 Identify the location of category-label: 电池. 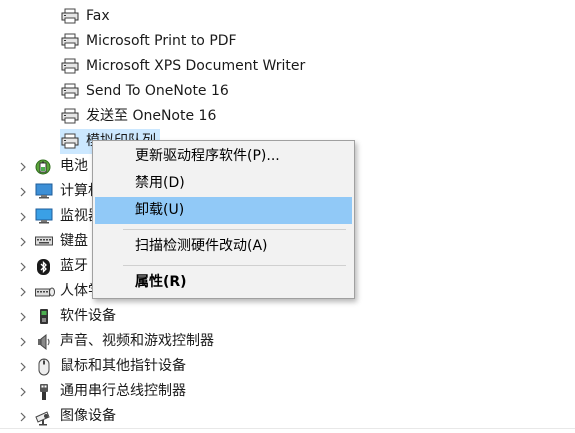
(74, 166).